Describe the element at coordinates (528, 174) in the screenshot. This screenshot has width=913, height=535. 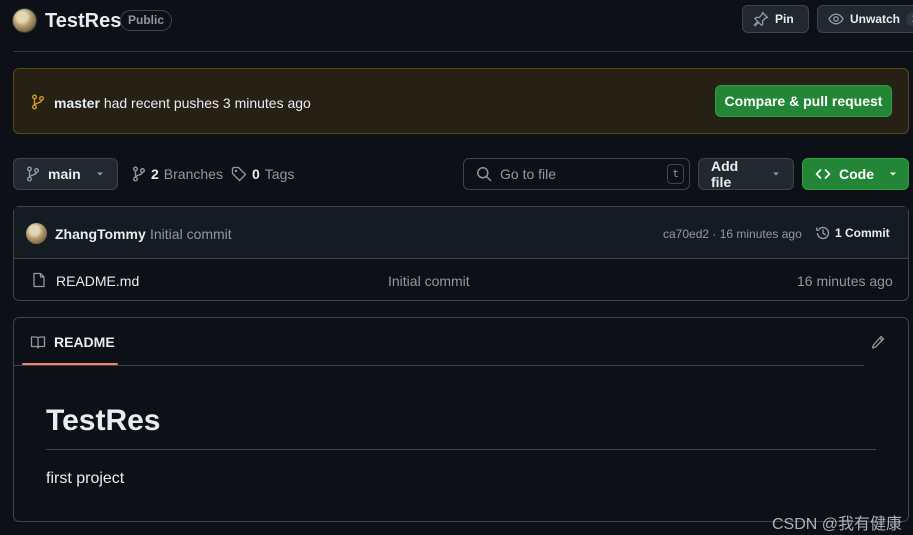
I see `search-placeholder: Go to file` at that location.